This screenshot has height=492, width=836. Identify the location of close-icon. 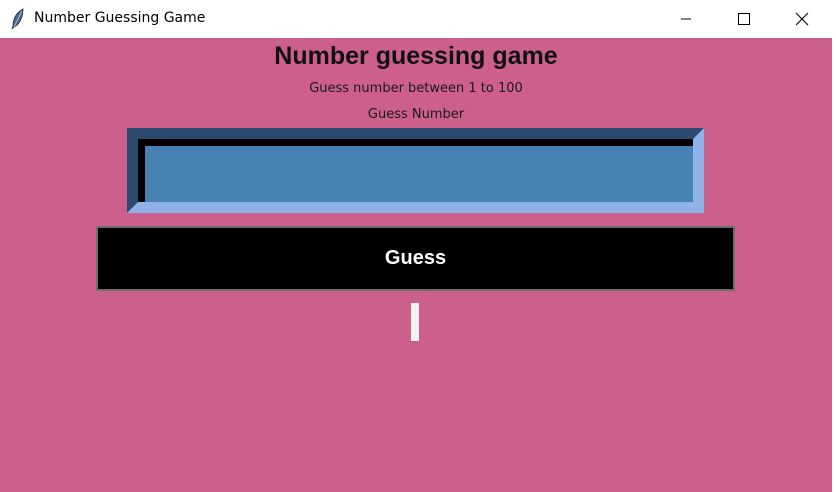
(802, 19).